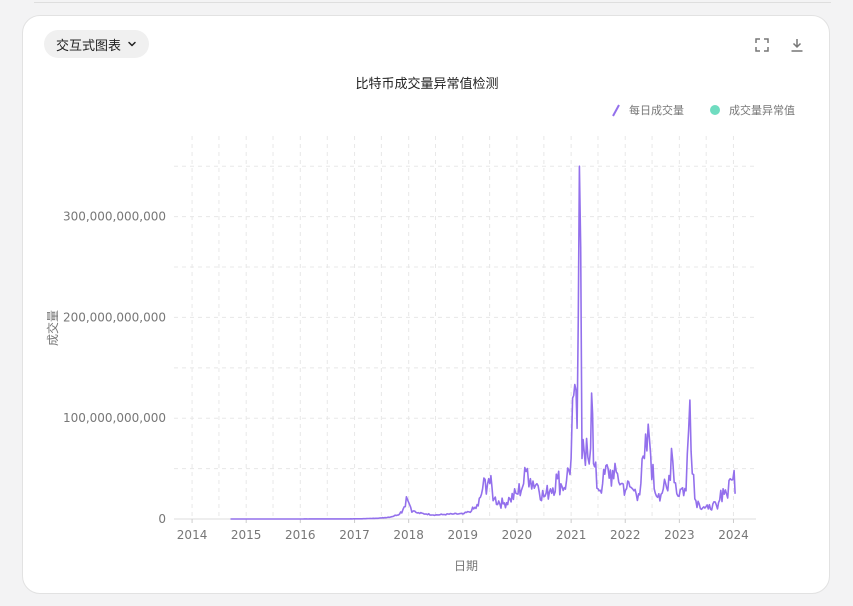 This screenshot has height=606, width=853. Describe the element at coordinates (466, 566) in the screenshot. I see `x-axis-label: 日期` at that location.